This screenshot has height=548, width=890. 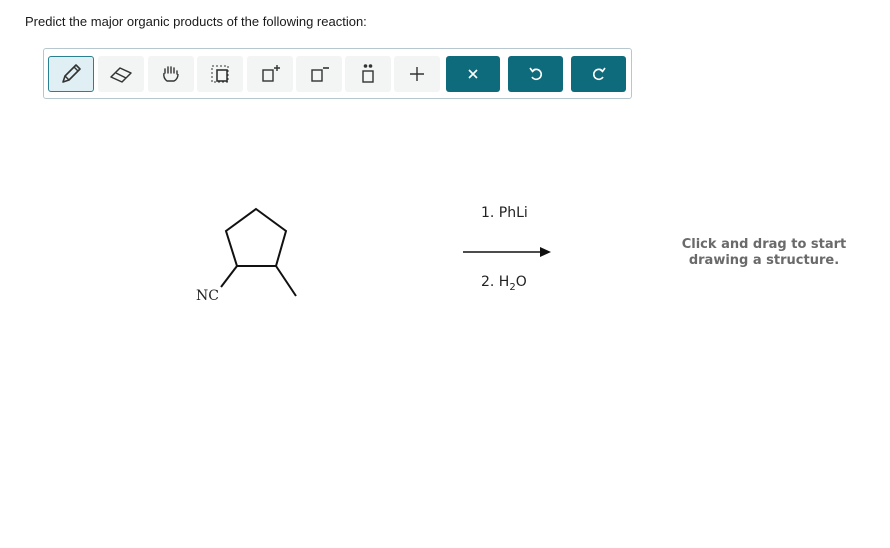 What do you see at coordinates (495, 282) in the screenshot?
I see `reagent-step2-prefix: 2. H` at bounding box center [495, 282].